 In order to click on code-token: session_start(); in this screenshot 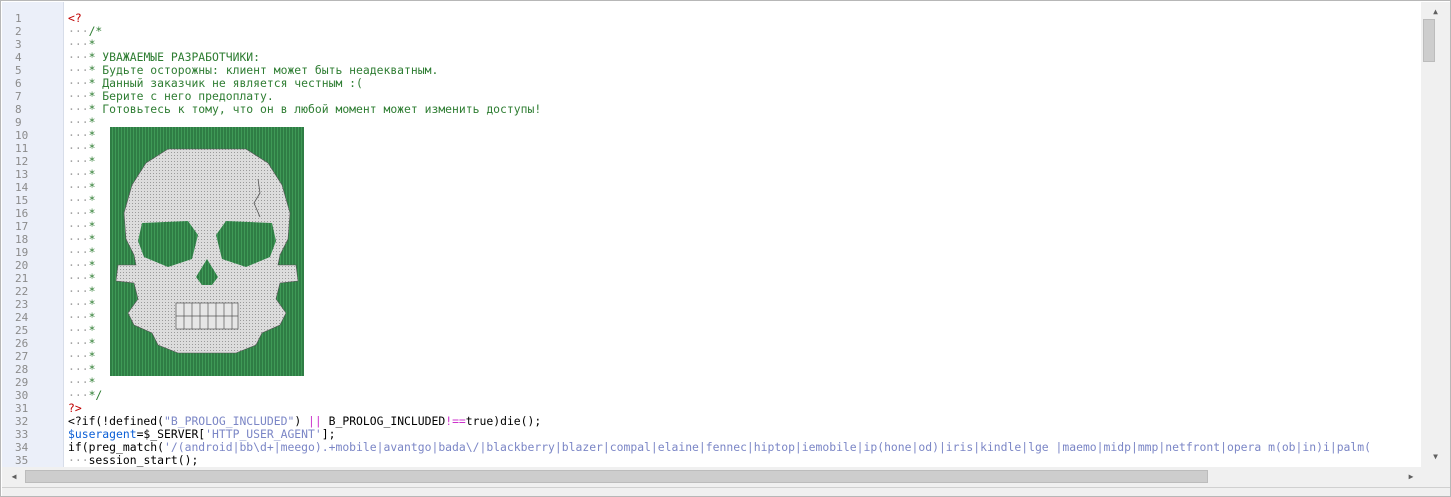, I will do `click(143, 460)`.